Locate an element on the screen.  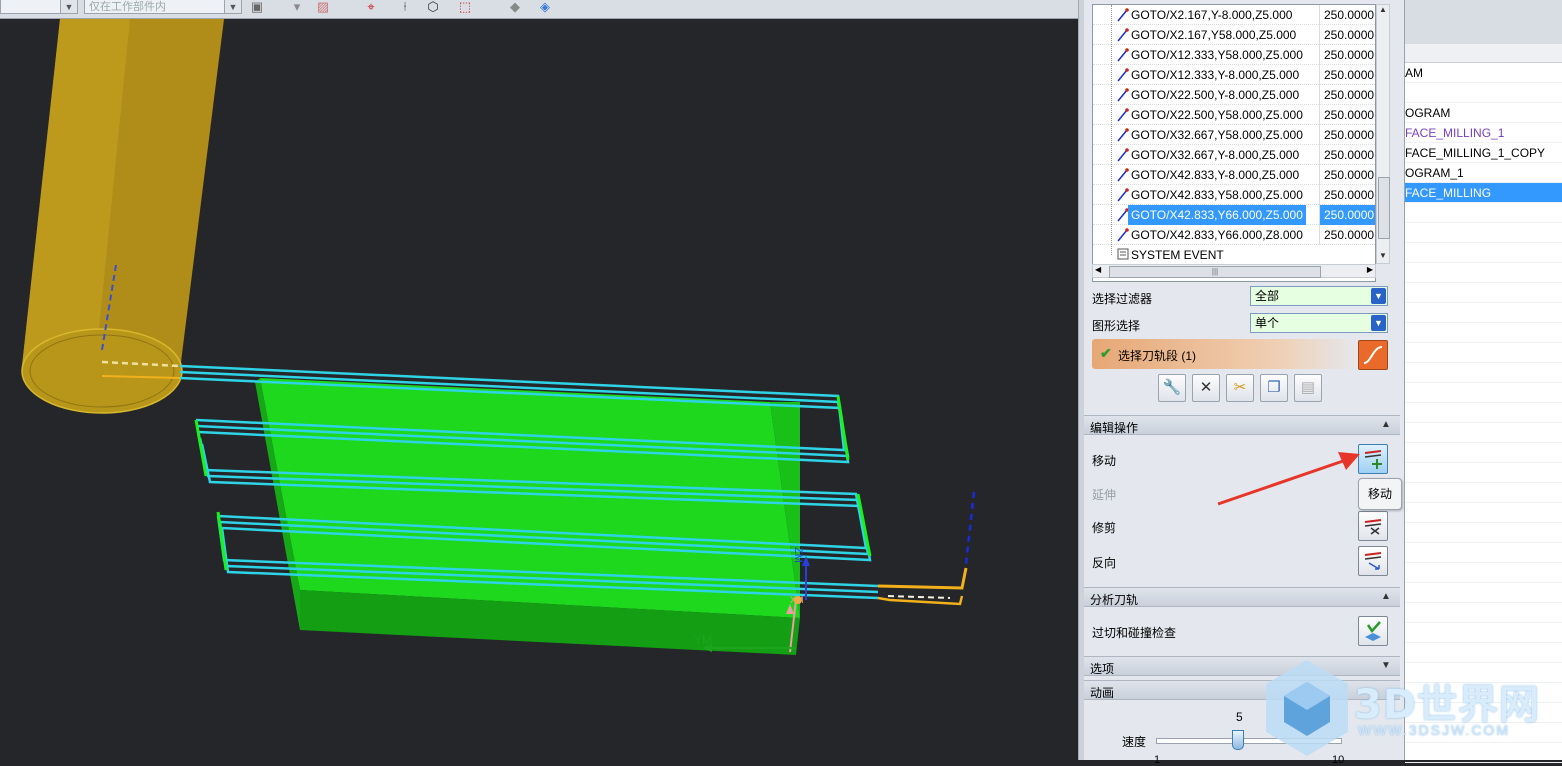
navigator-toolbar is located at coordinates (1483, 22).